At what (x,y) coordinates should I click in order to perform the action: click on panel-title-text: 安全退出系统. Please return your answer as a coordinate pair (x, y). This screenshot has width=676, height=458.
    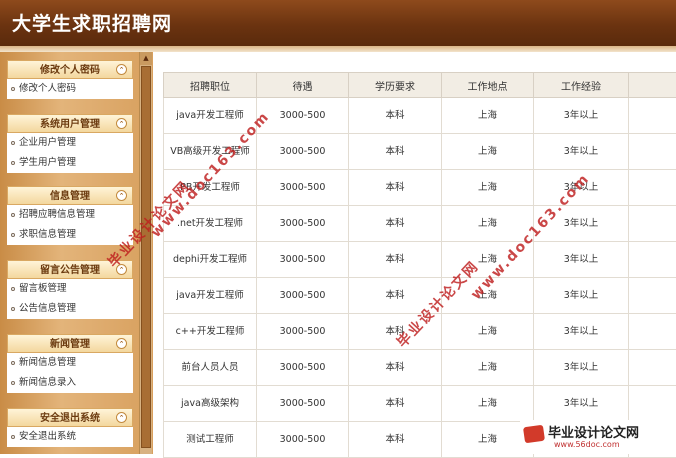
    Looking at the image, I should click on (70, 418).